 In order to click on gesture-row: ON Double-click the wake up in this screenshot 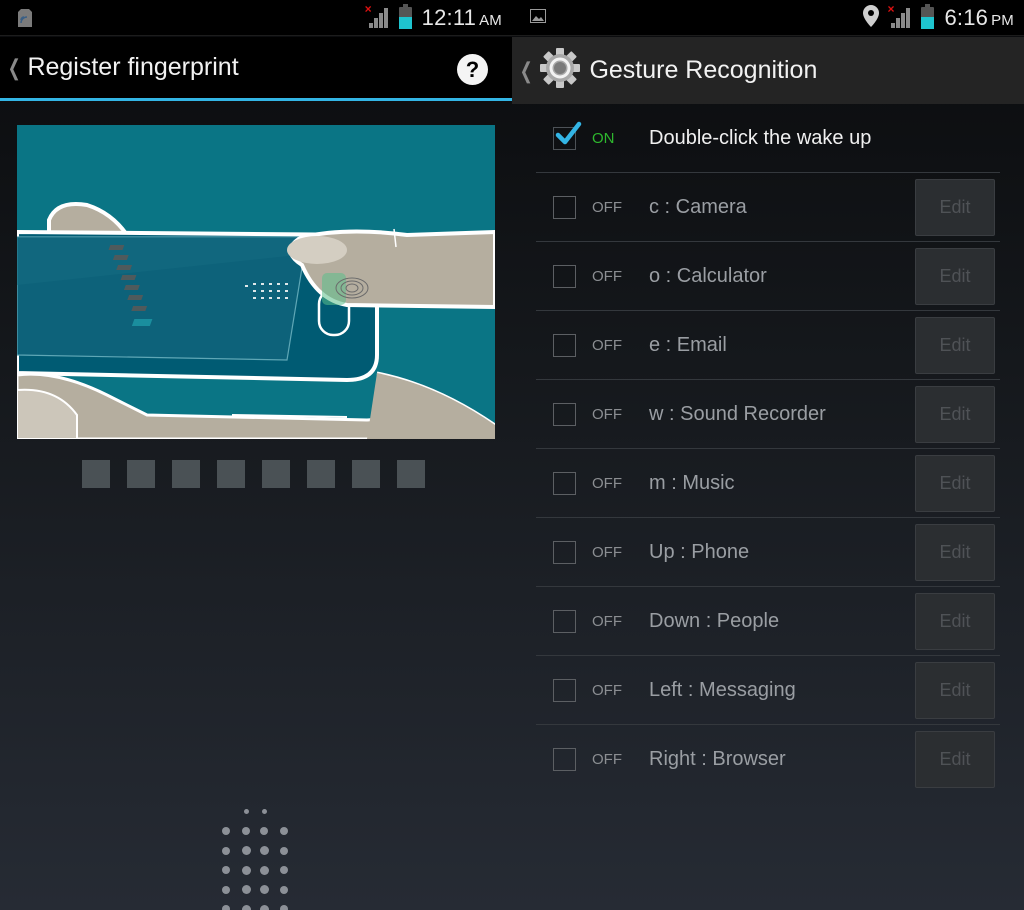, I will do `click(768, 138)`.